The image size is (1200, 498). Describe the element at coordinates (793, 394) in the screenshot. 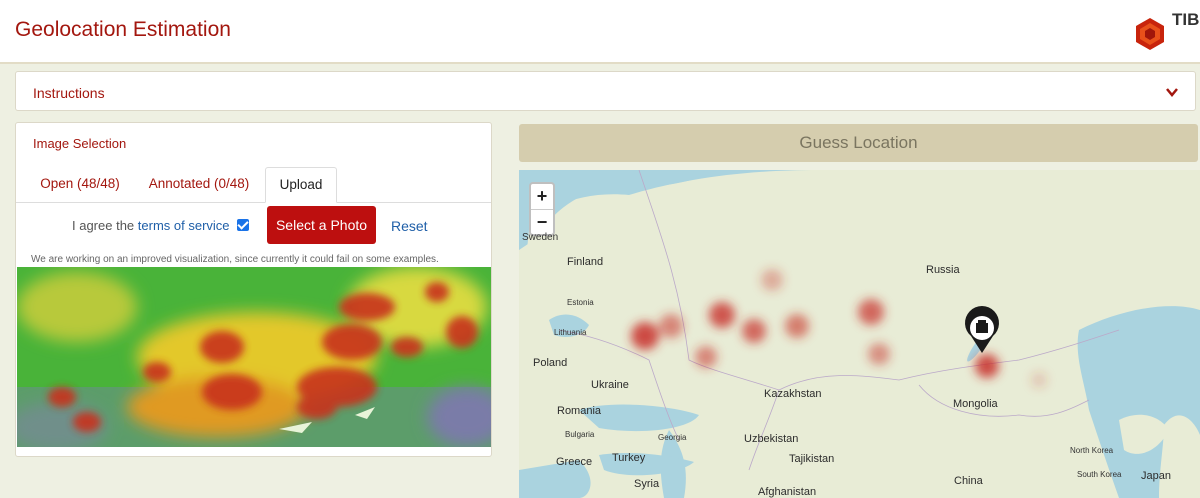

I see `map-label: Kazakhstan` at that location.